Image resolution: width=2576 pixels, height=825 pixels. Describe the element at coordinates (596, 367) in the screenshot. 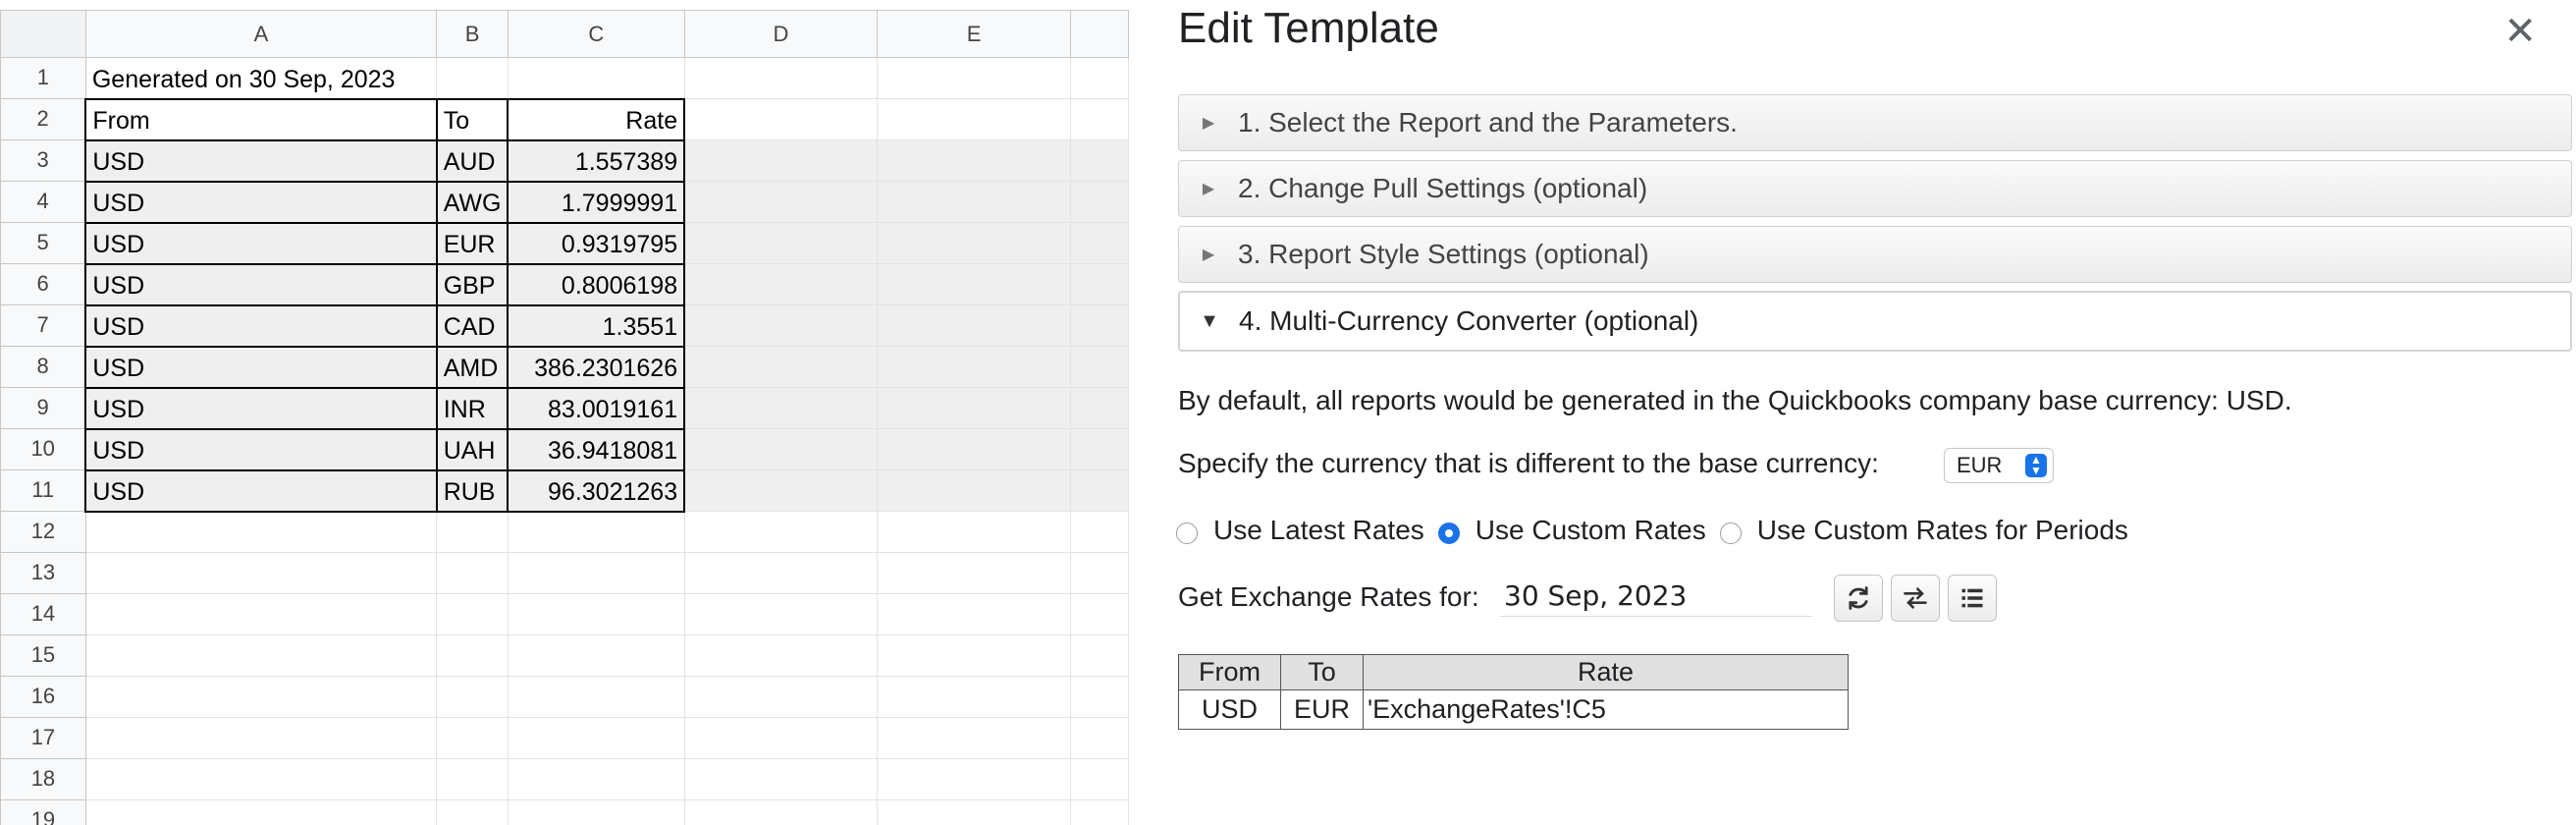

I see `cell-c: 386.2301626` at that location.